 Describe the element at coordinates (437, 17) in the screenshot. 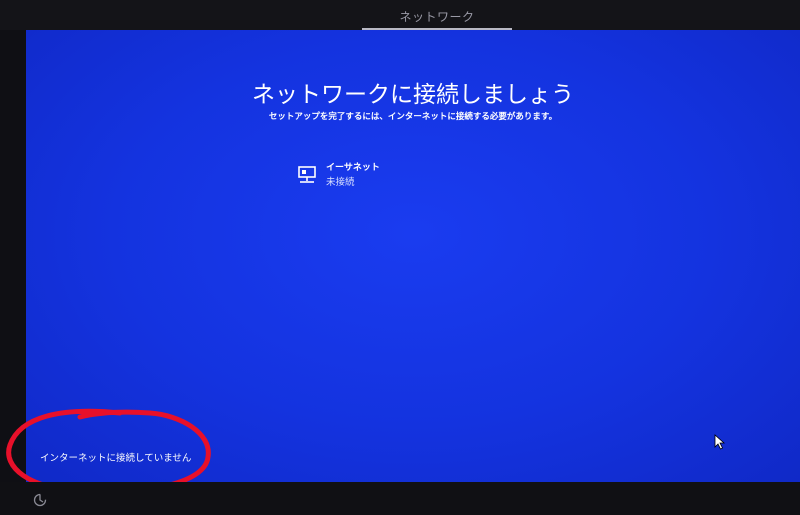

I see `step-label-network: ネットワーク` at that location.